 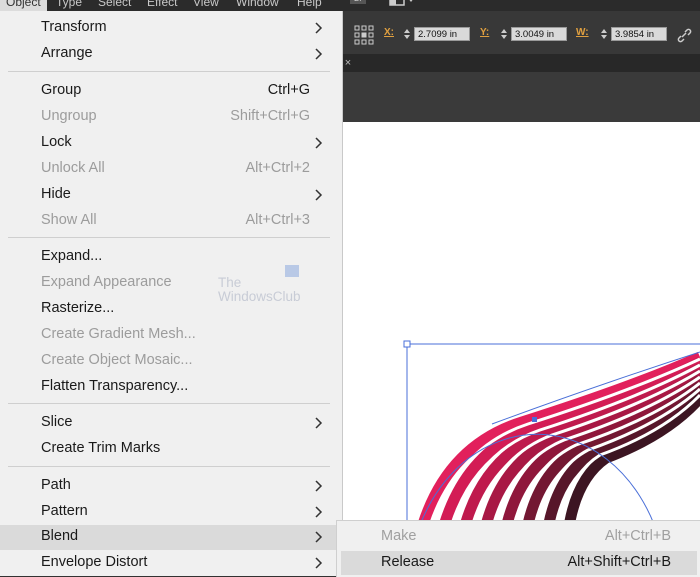 I want to click on menu-item-slice: Slice, so click(x=170, y=424).